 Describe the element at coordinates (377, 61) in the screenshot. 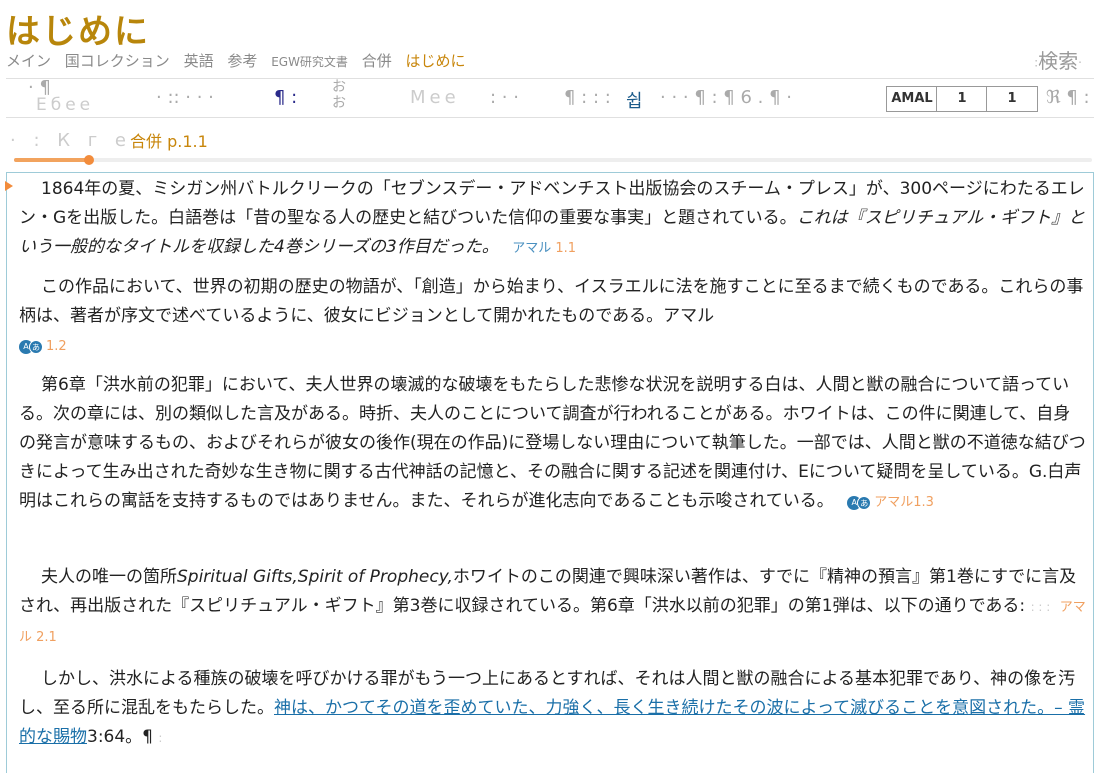

I see `breadcrumb-merged: 合併` at that location.